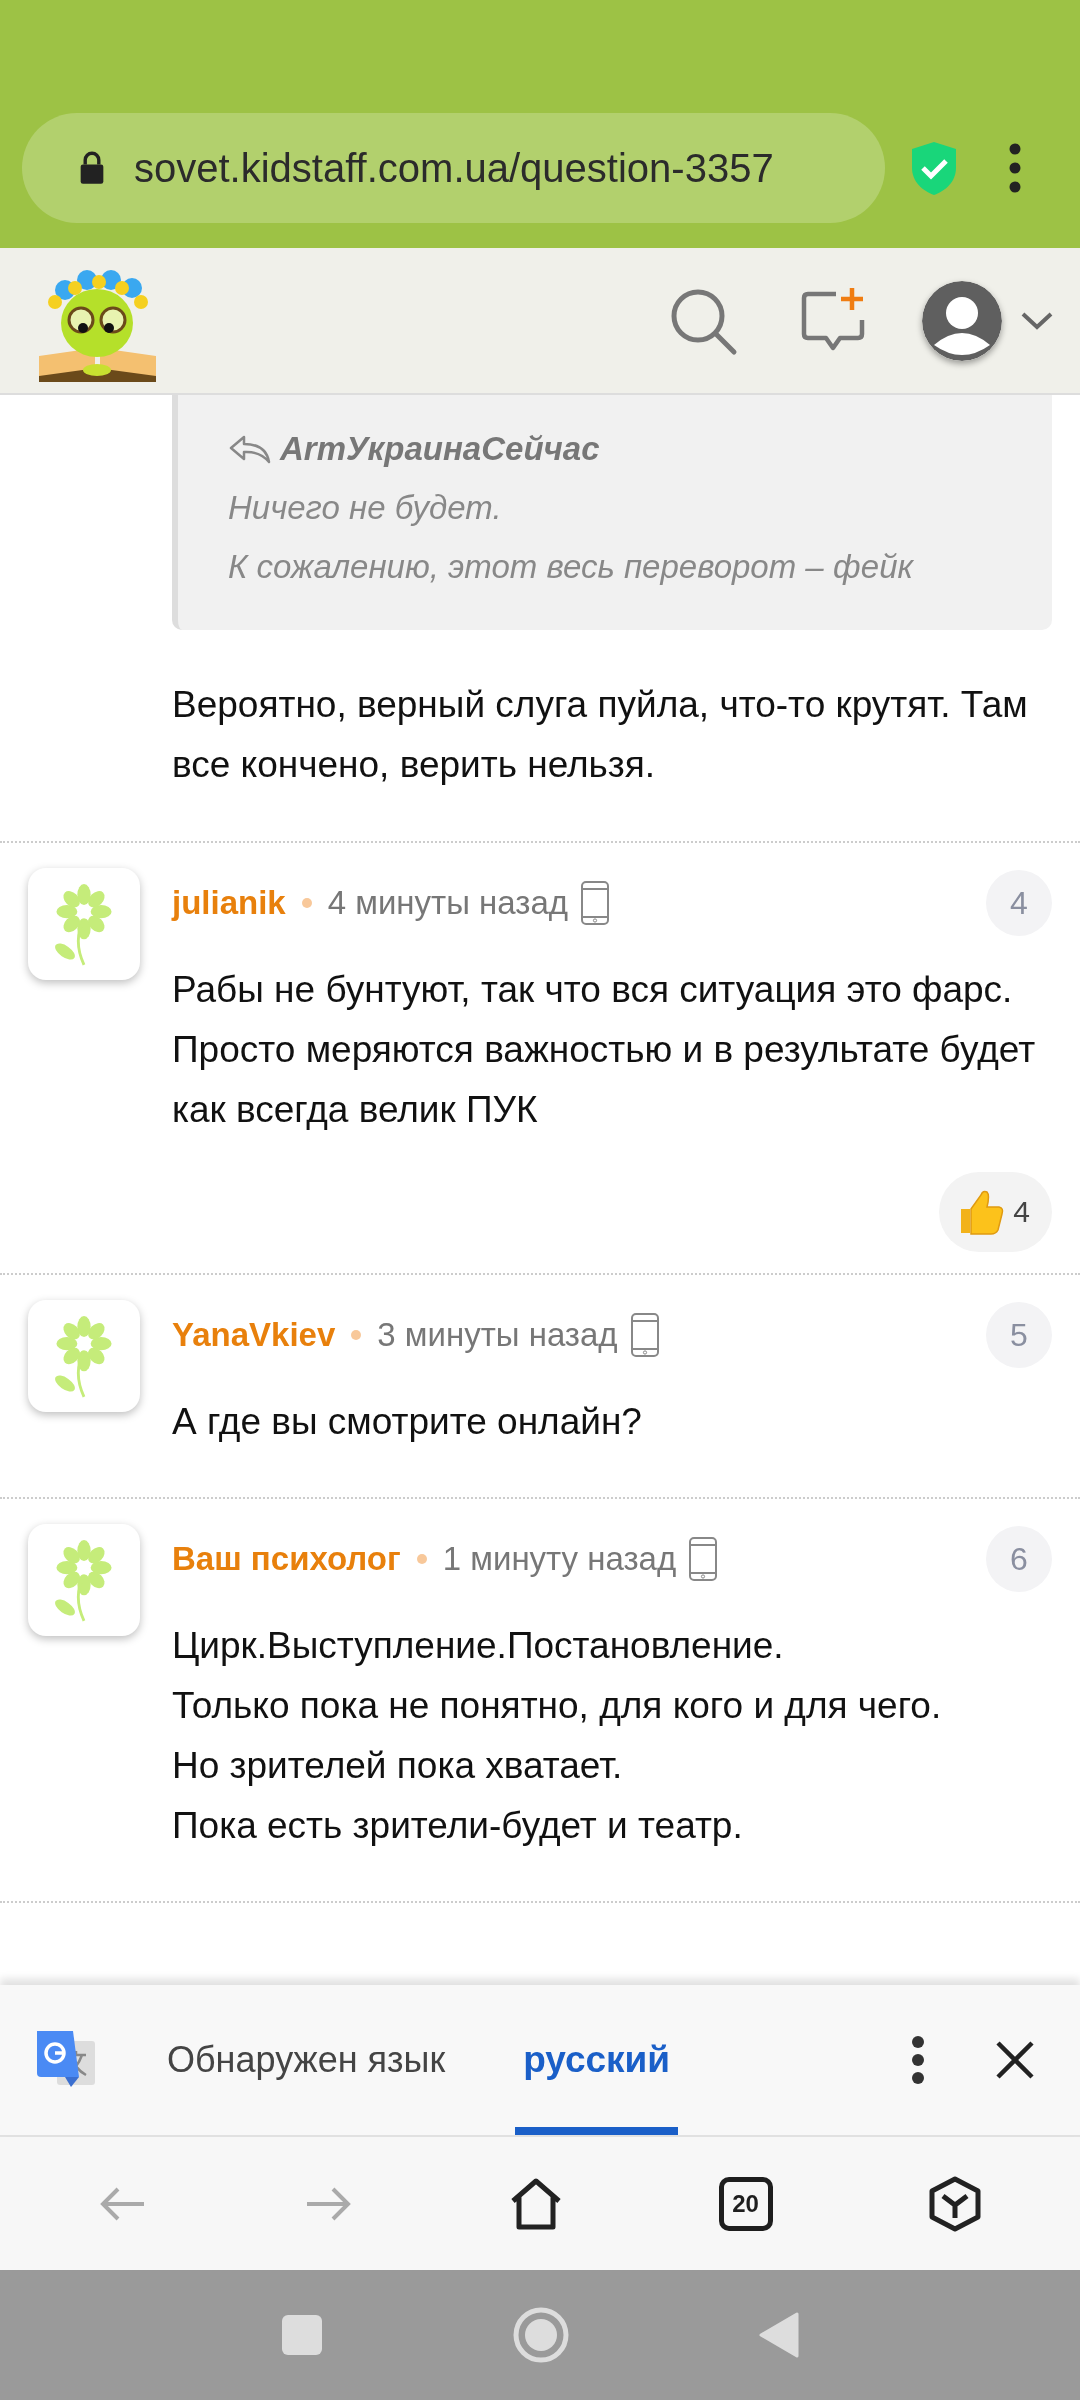 The width and height of the screenshot is (1080, 2400). I want to click on author-name: YanaVkiev, so click(254, 1335).